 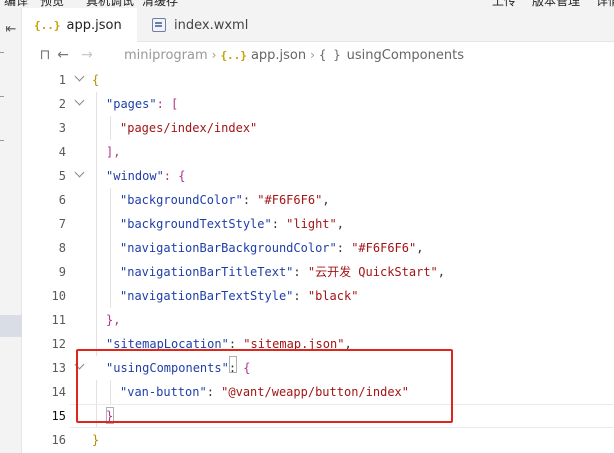 What do you see at coordinates (159, 25) in the screenshot?
I see `wxml-file-icon` at bounding box center [159, 25].